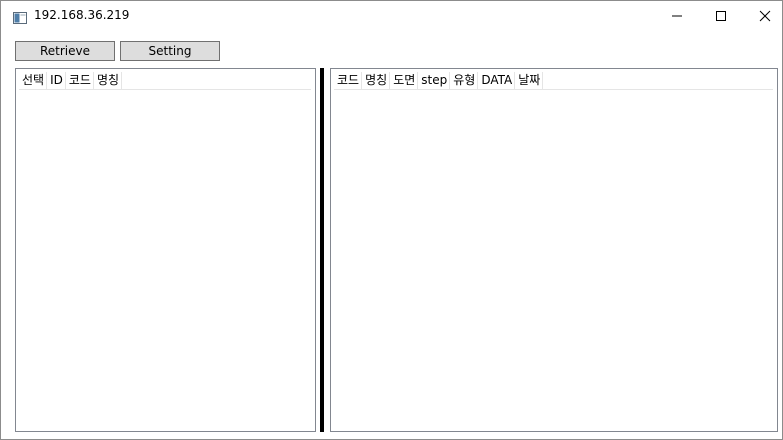 The height and width of the screenshot is (440, 783). What do you see at coordinates (65, 51) in the screenshot?
I see `retrieve-button: Retrieve` at bounding box center [65, 51].